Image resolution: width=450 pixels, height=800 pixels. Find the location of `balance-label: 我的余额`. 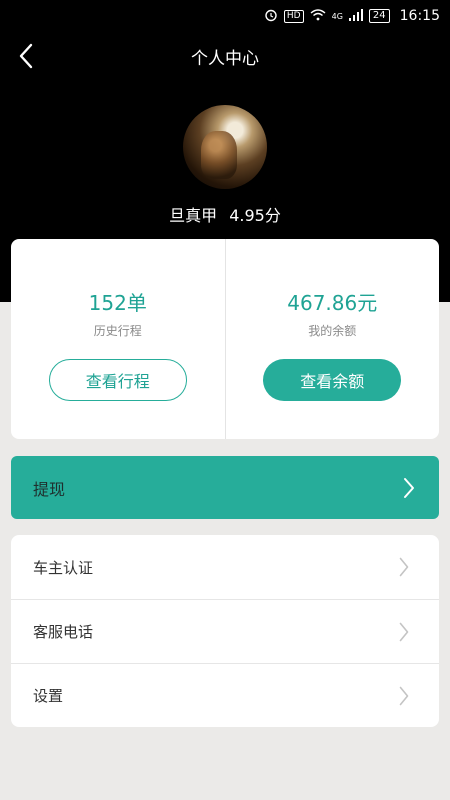

balance-label: 我的余额 is located at coordinates (332, 331).